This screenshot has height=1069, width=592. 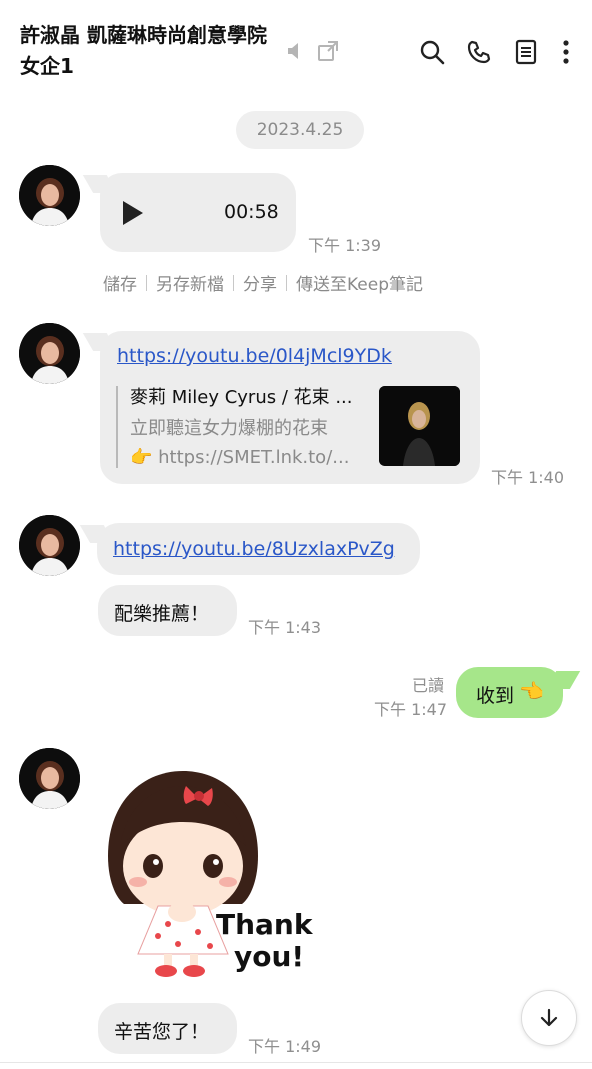 What do you see at coordinates (162, 1032) in the screenshot?
I see `message-text: 辛苦您了！` at bounding box center [162, 1032].